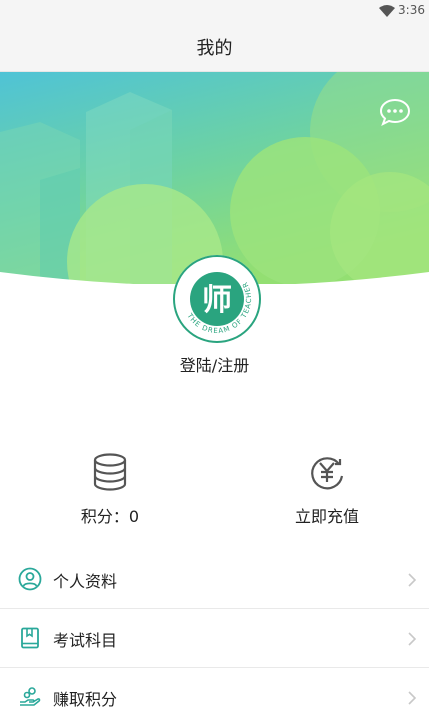  I want to click on message-icon, so click(395, 112).